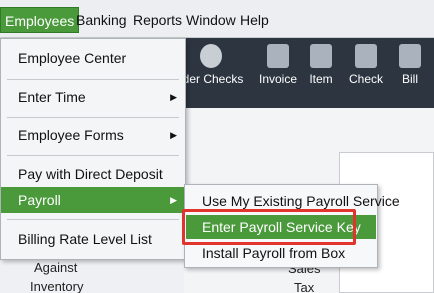 The image size is (434, 293). What do you see at coordinates (365, 79) in the screenshot?
I see `toolbar-label: Check` at bounding box center [365, 79].